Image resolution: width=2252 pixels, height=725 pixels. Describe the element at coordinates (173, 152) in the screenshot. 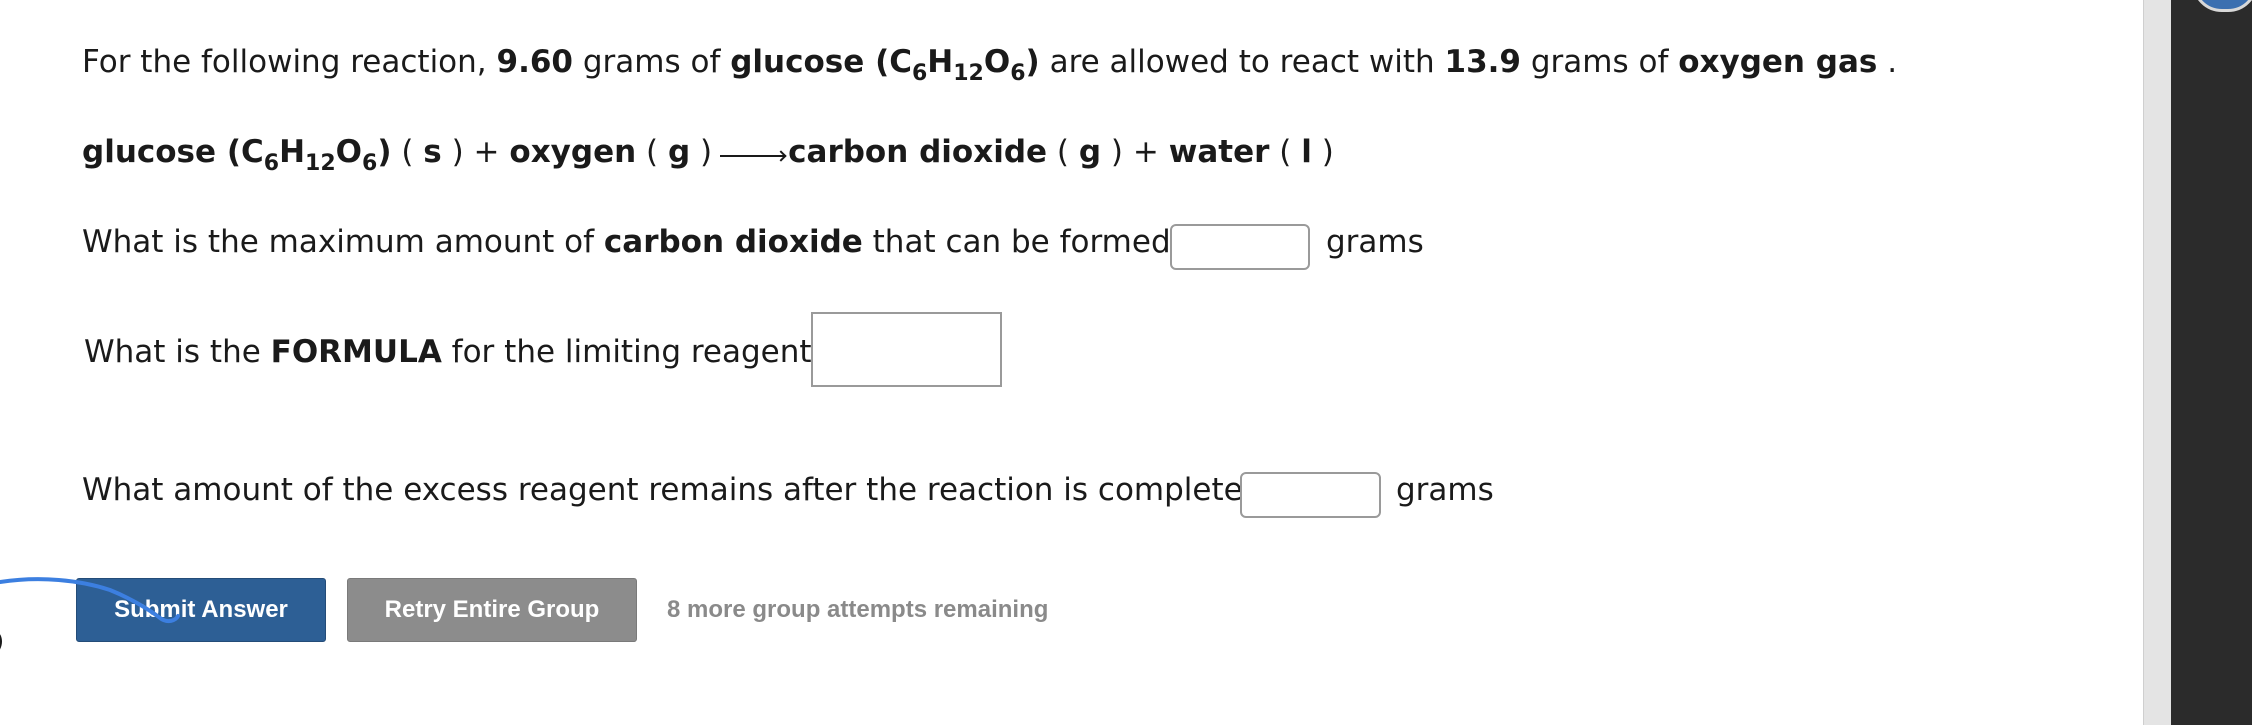

I see `reactant1-name: glucose (C` at that location.